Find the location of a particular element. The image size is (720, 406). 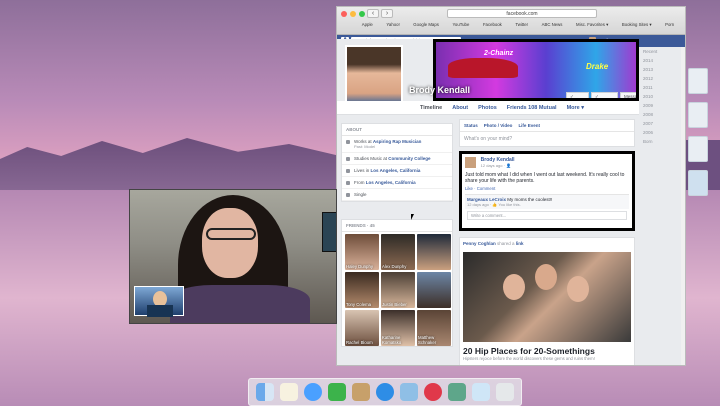

bookmark-item: Apple is located at coordinates (367, 25).